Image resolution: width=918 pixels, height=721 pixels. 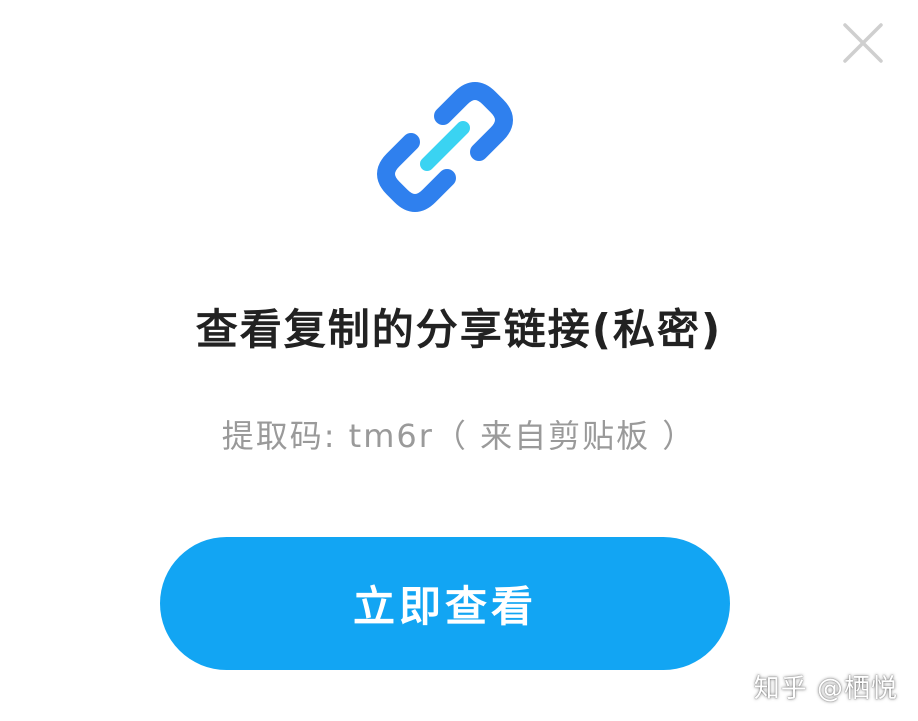 What do you see at coordinates (459, 436) in the screenshot?
I see `extraction-code-text: 提取码: tm6r（ 来自剪贴板 ）` at bounding box center [459, 436].